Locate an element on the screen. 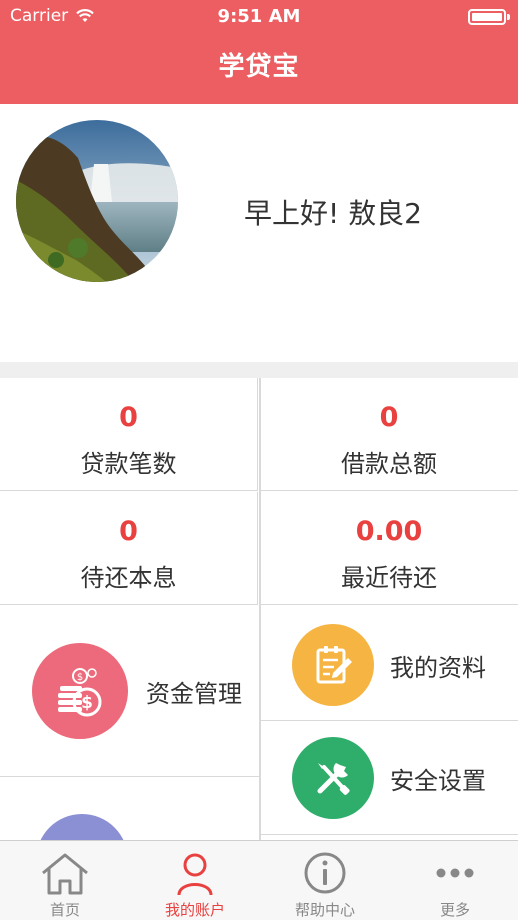  status-bar: Carrier 9:51 AM is located at coordinates (259, 17).